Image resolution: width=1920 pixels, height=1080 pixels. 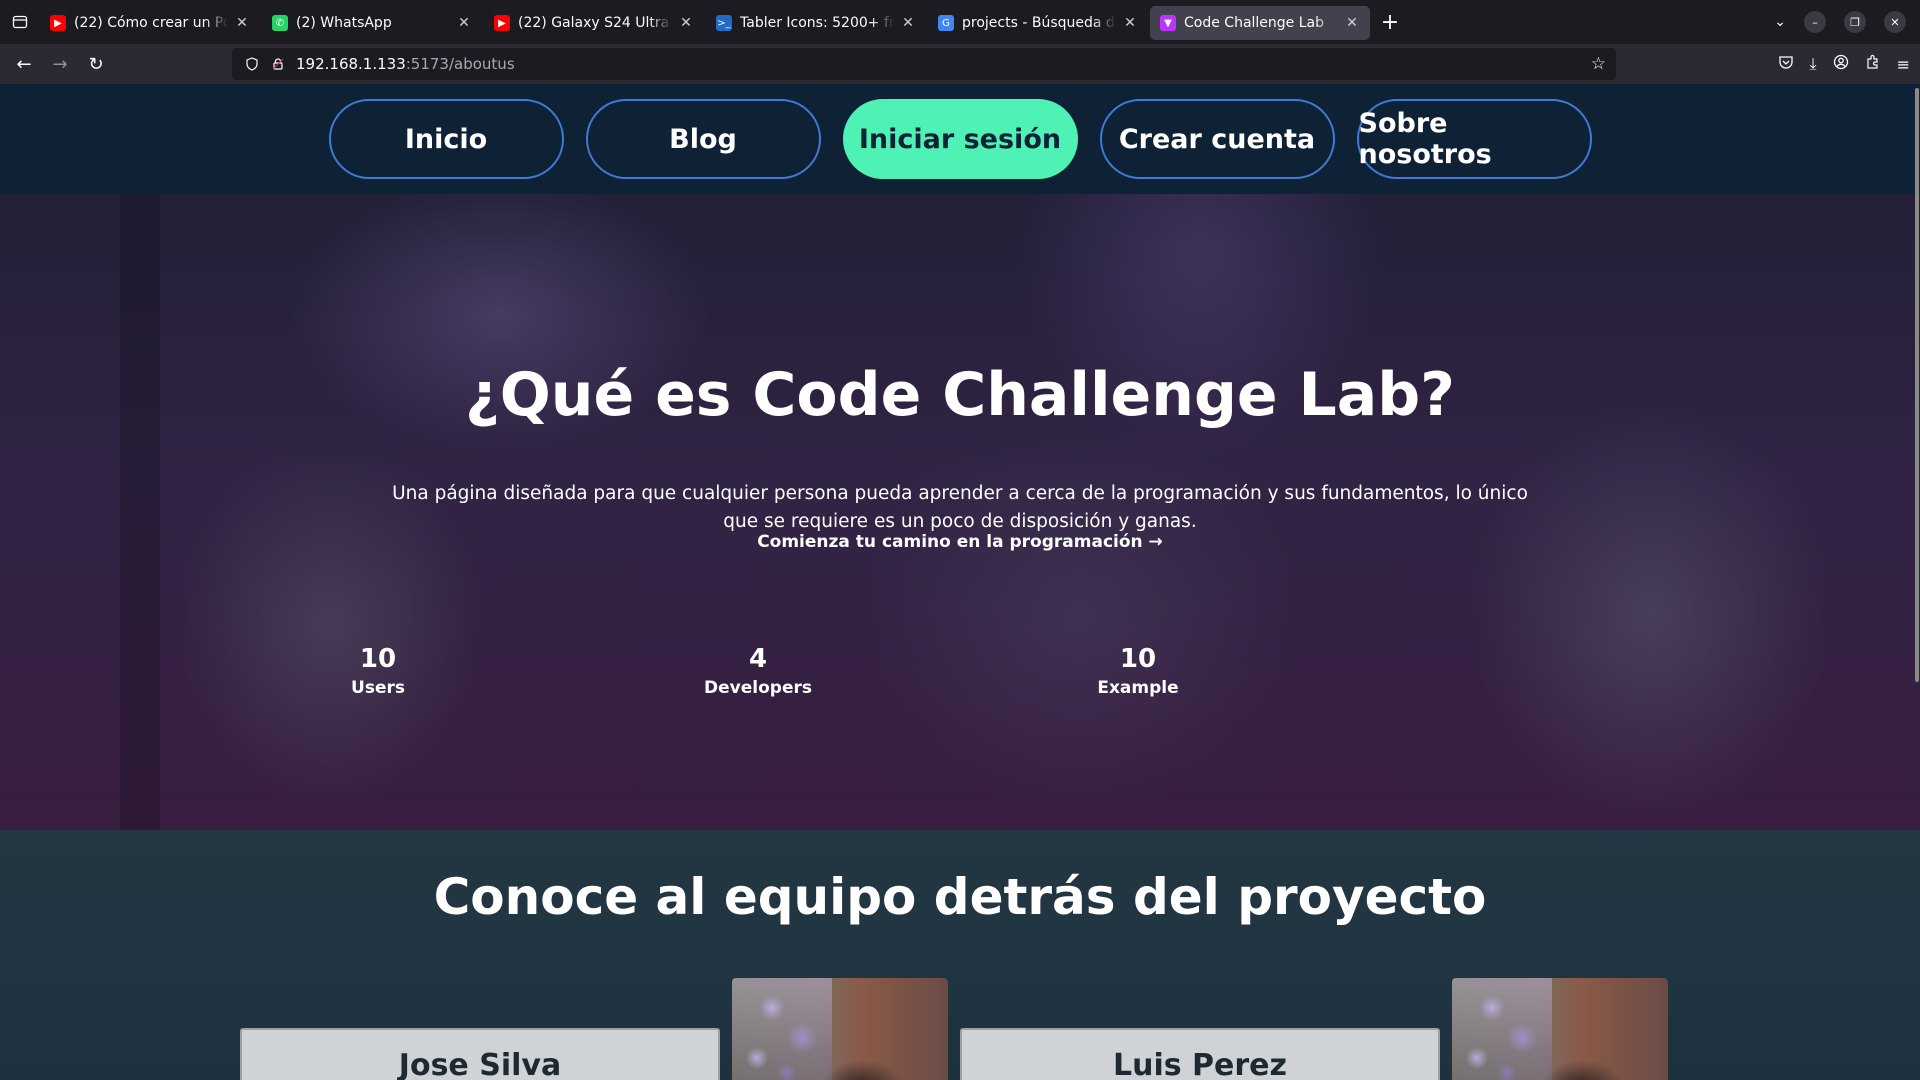 What do you see at coordinates (24, 64) in the screenshot?
I see `back-icon: ←` at bounding box center [24, 64].